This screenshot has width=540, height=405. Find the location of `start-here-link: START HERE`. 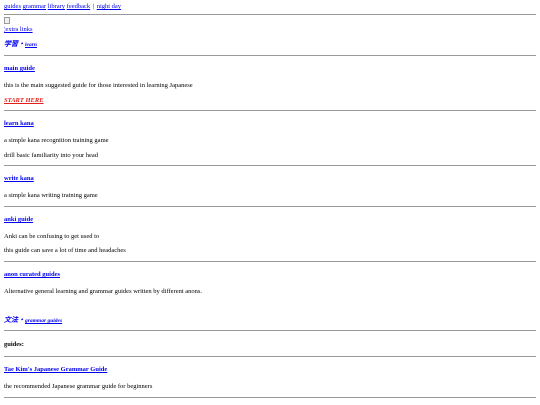

start-here-link: START HERE is located at coordinates (24, 100).